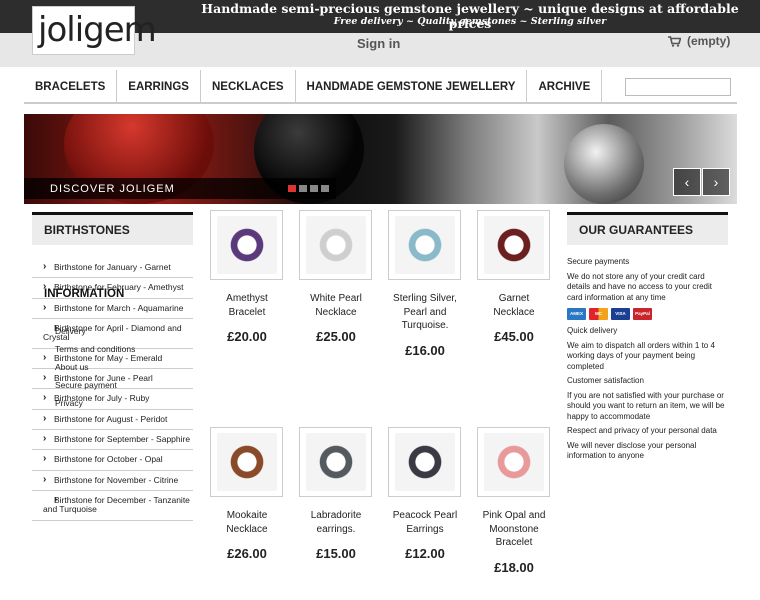  What do you see at coordinates (70, 331) in the screenshot?
I see `info-link-delivery: Delivery` at bounding box center [70, 331].